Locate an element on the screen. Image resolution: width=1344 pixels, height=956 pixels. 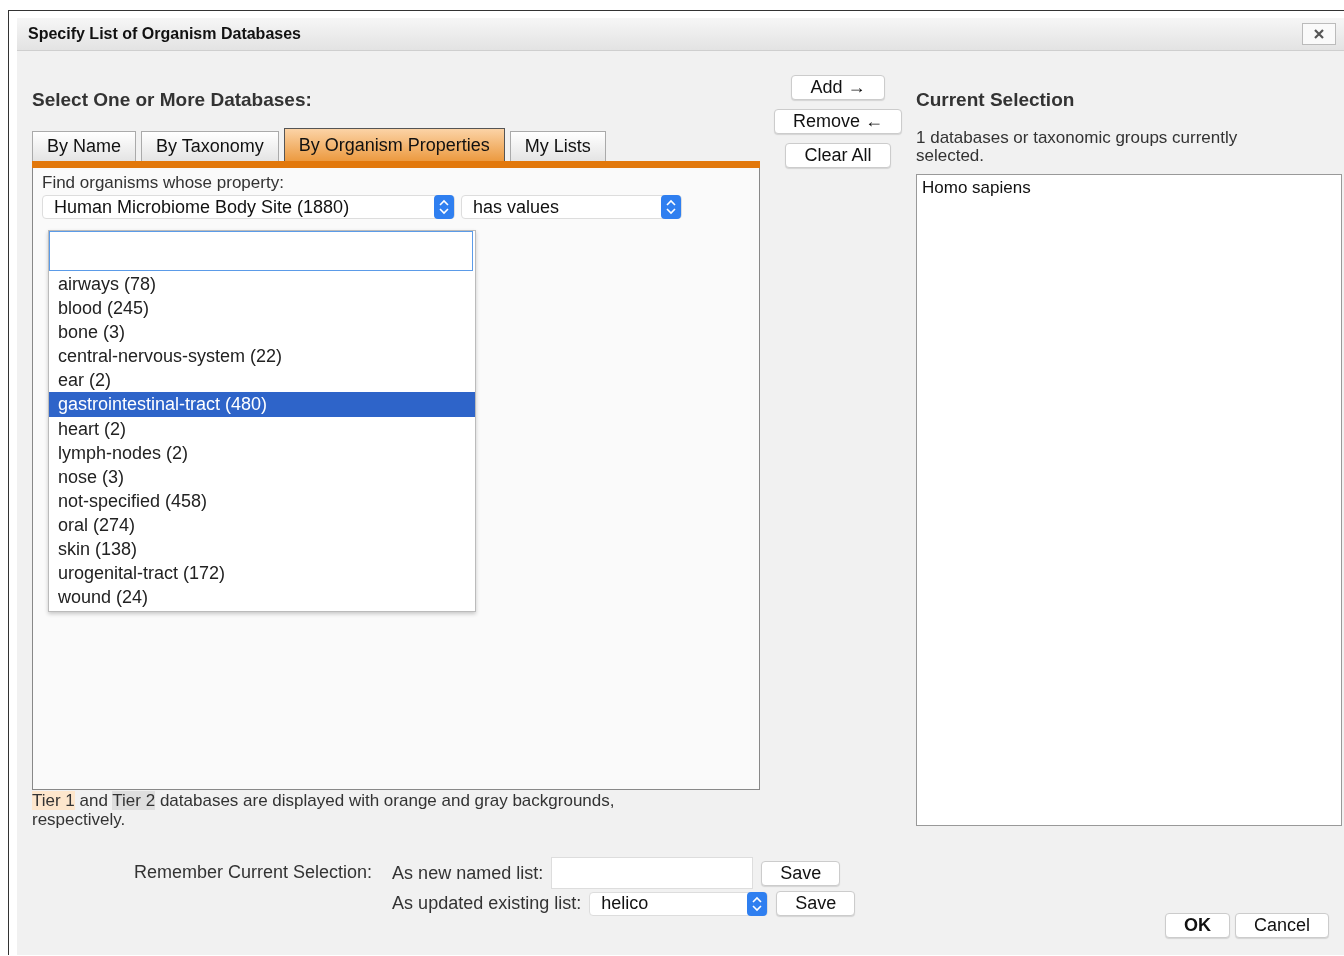
legend-text: Tier 1 and Tier 2 databases are displayed with orange and gray backgrounds, respectively. is located at coordinates (324, 810).